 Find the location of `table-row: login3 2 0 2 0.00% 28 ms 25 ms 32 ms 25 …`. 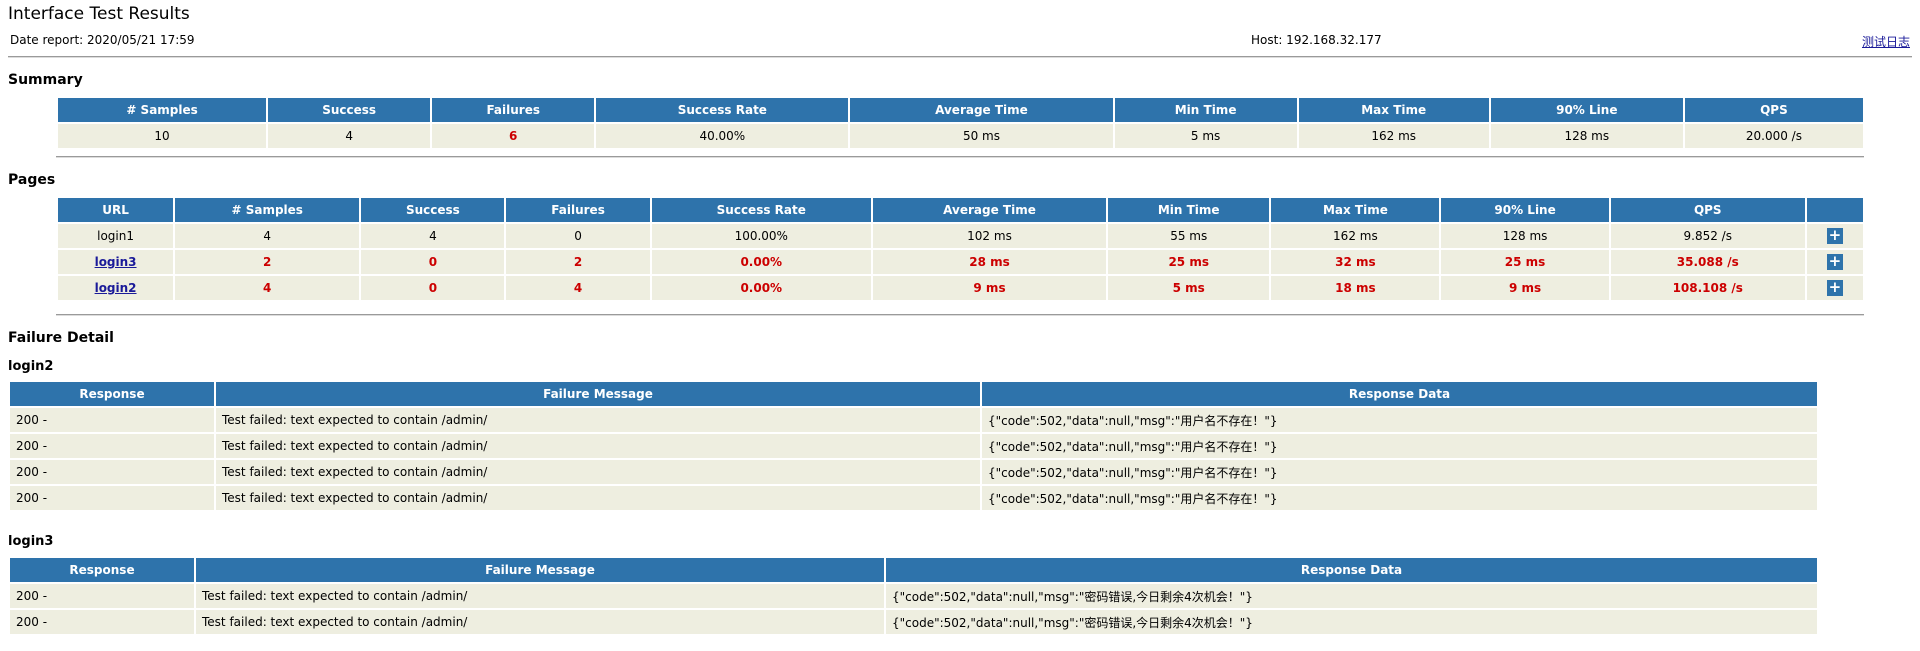

table-row: login3 2 0 2 0.00% 28 ms 25 ms 32 ms 25 … is located at coordinates (960, 262).